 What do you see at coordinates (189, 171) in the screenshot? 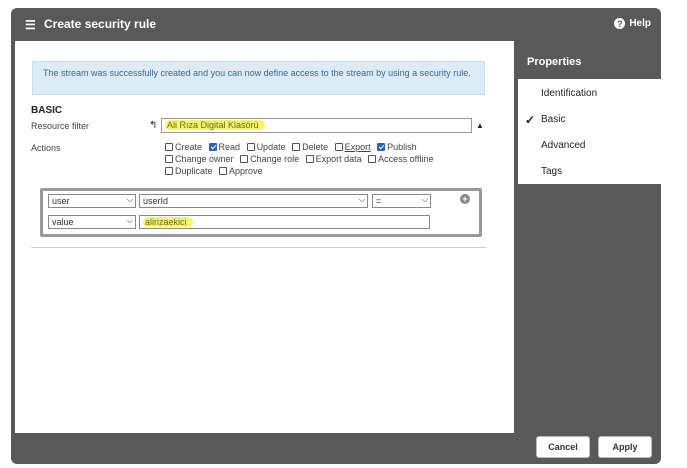
I see `action-duplicate-checkbox: Duplicate` at bounding box center [189, 171].